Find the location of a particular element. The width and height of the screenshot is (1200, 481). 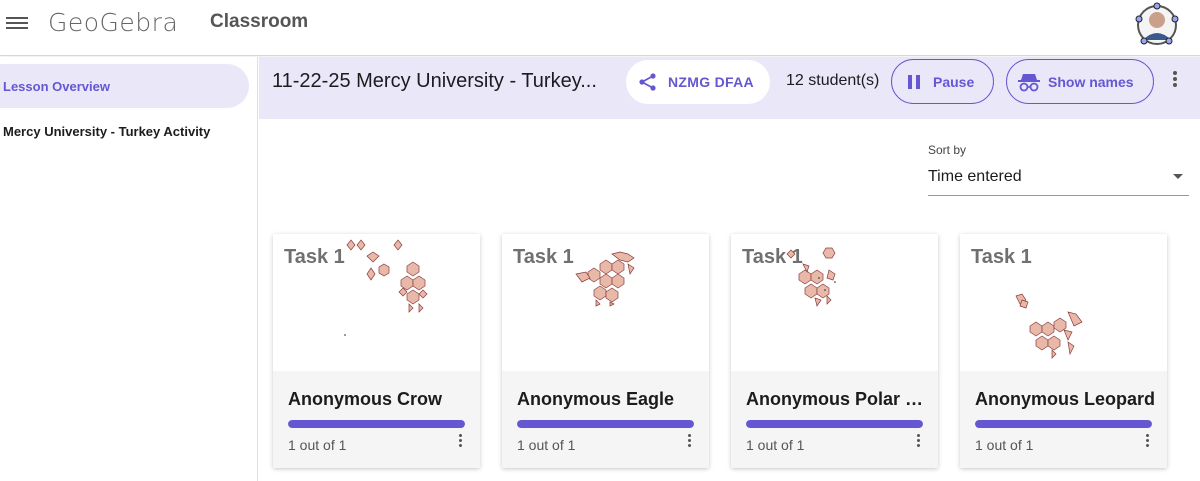

show-names-button: Show names is located at coordinates (1080, 81).